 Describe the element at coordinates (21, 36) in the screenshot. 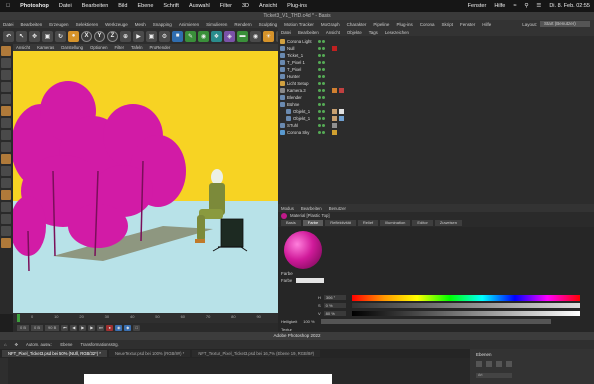

I see `select-icon: ↖` at that location.